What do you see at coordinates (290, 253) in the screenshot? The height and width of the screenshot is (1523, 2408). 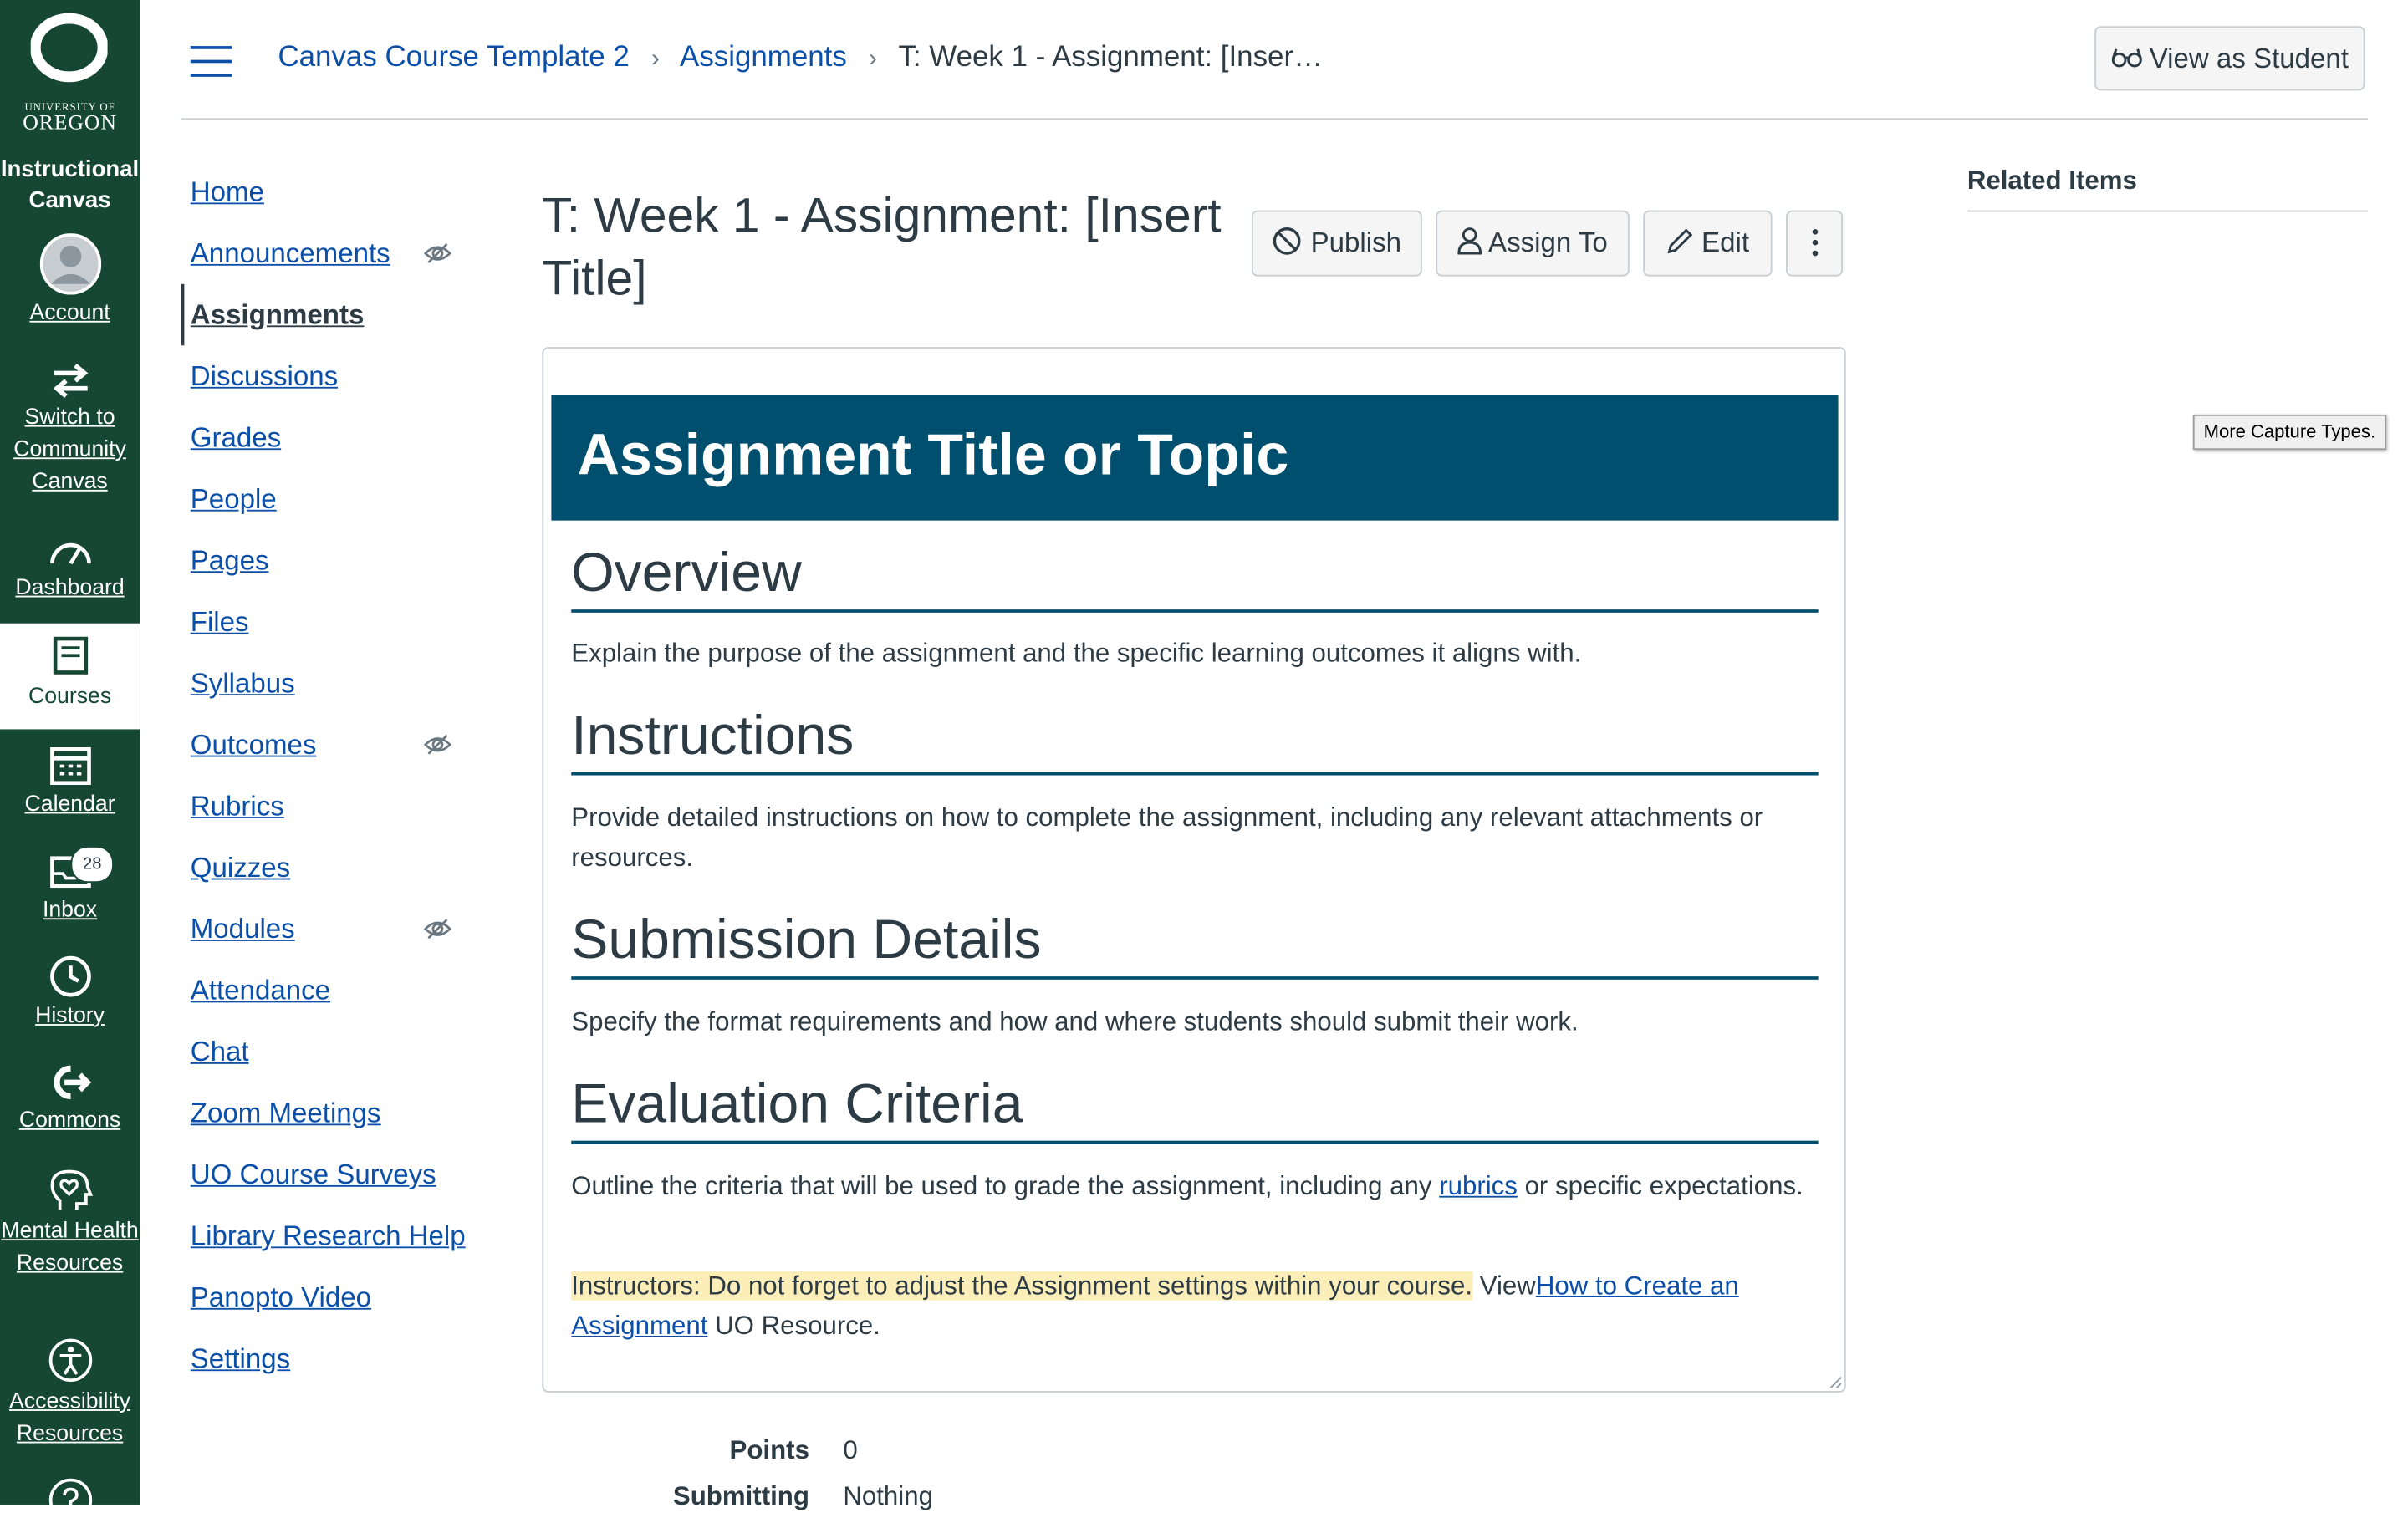 I see `course-nav-link: Announcements` at bounding box center [290, 253].